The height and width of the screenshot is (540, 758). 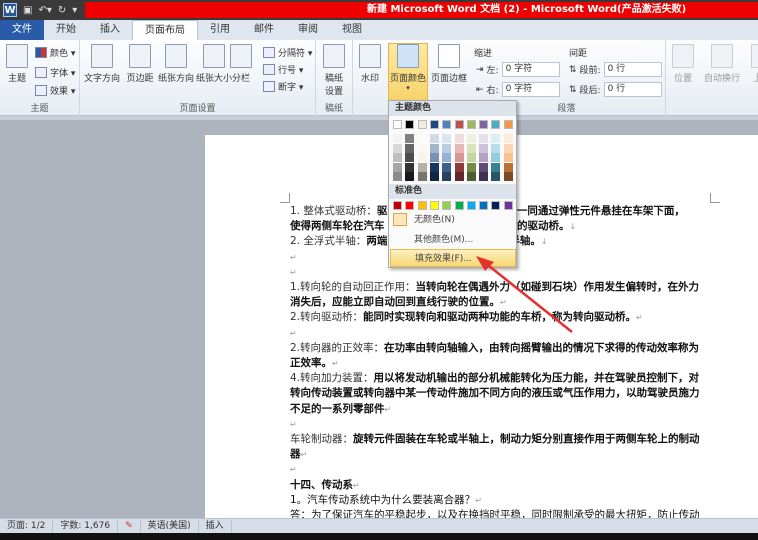 What do you see at coordinates (379, 525) in the screenshot?
I see `status-bar: 页面: 1/2 字数: 1,676 ✎ 英语(美国) 插入` at bounding box center [379, 525].